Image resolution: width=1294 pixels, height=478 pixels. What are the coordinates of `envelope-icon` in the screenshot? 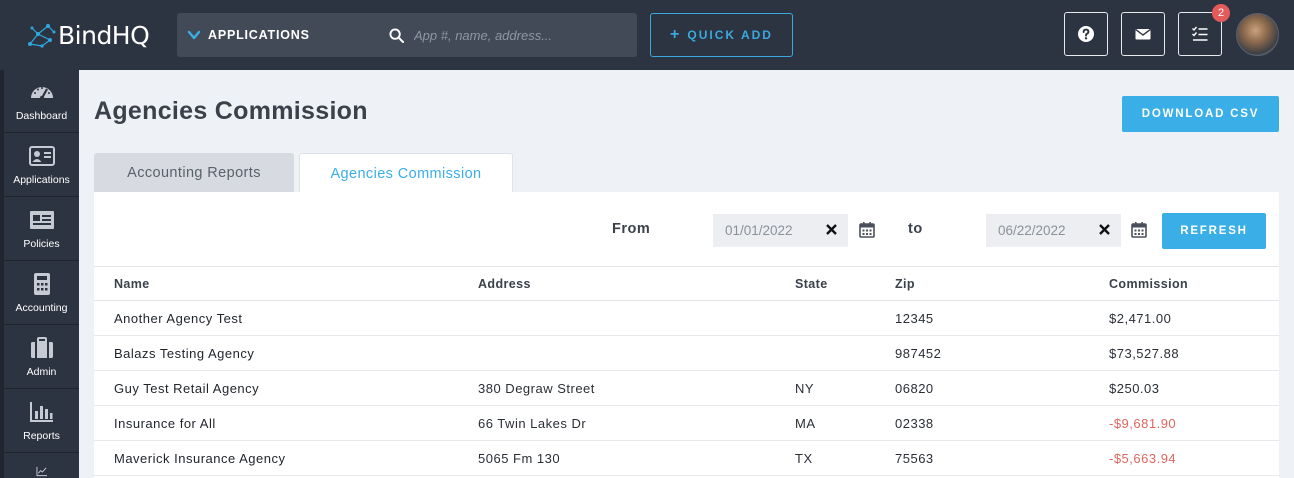 It's located at (1143, 34).